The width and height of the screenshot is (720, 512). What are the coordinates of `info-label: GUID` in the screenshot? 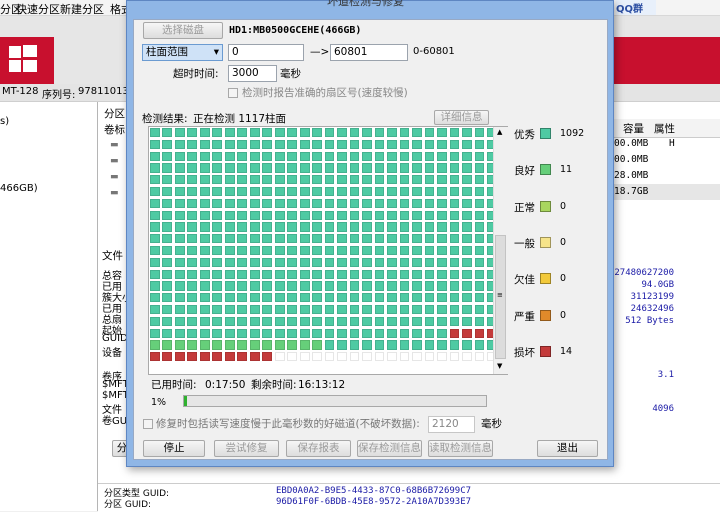 It's located at (115, 338).